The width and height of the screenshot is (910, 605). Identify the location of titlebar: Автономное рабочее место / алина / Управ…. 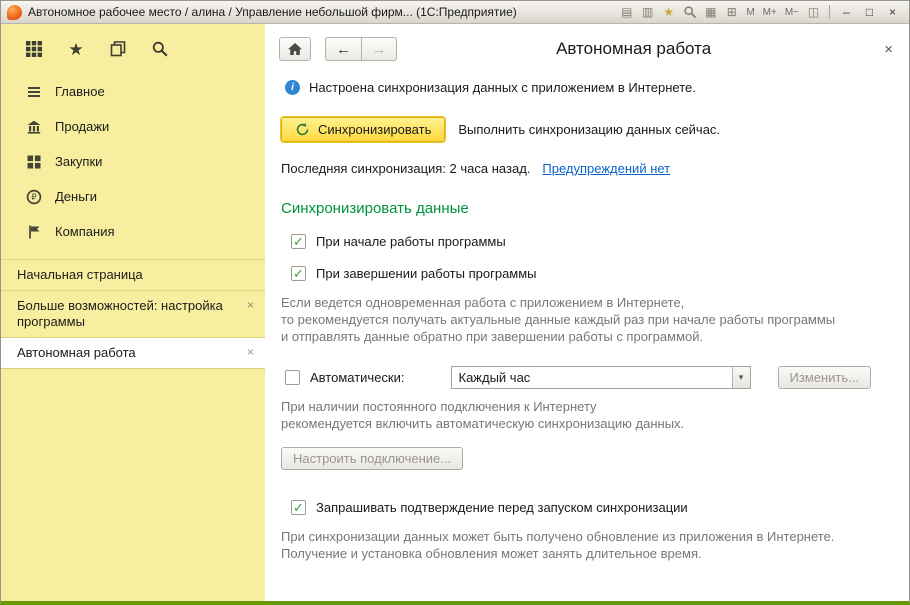
(455, 12).